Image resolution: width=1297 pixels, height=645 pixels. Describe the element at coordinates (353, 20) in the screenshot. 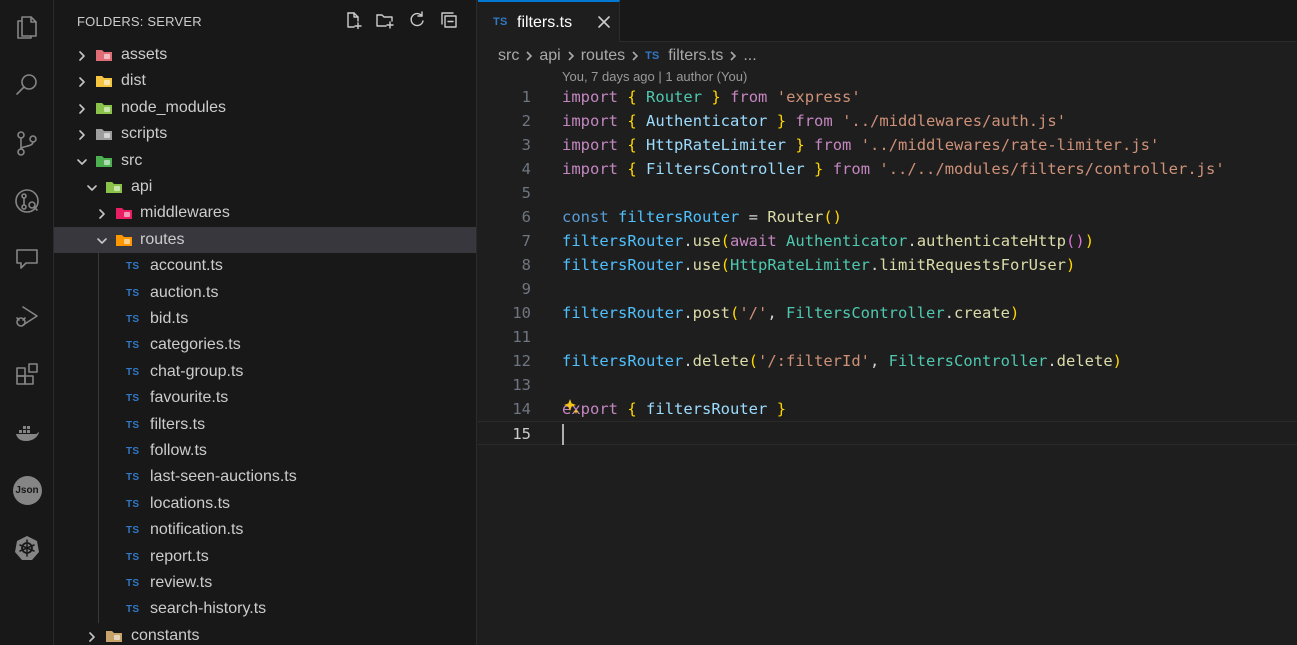

I see `new-file-icon` at that location.